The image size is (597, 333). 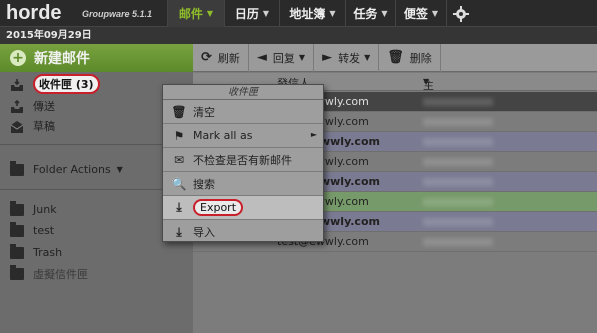 I want to click on compose-label: 新建邮件, so click(x=62, y=59).